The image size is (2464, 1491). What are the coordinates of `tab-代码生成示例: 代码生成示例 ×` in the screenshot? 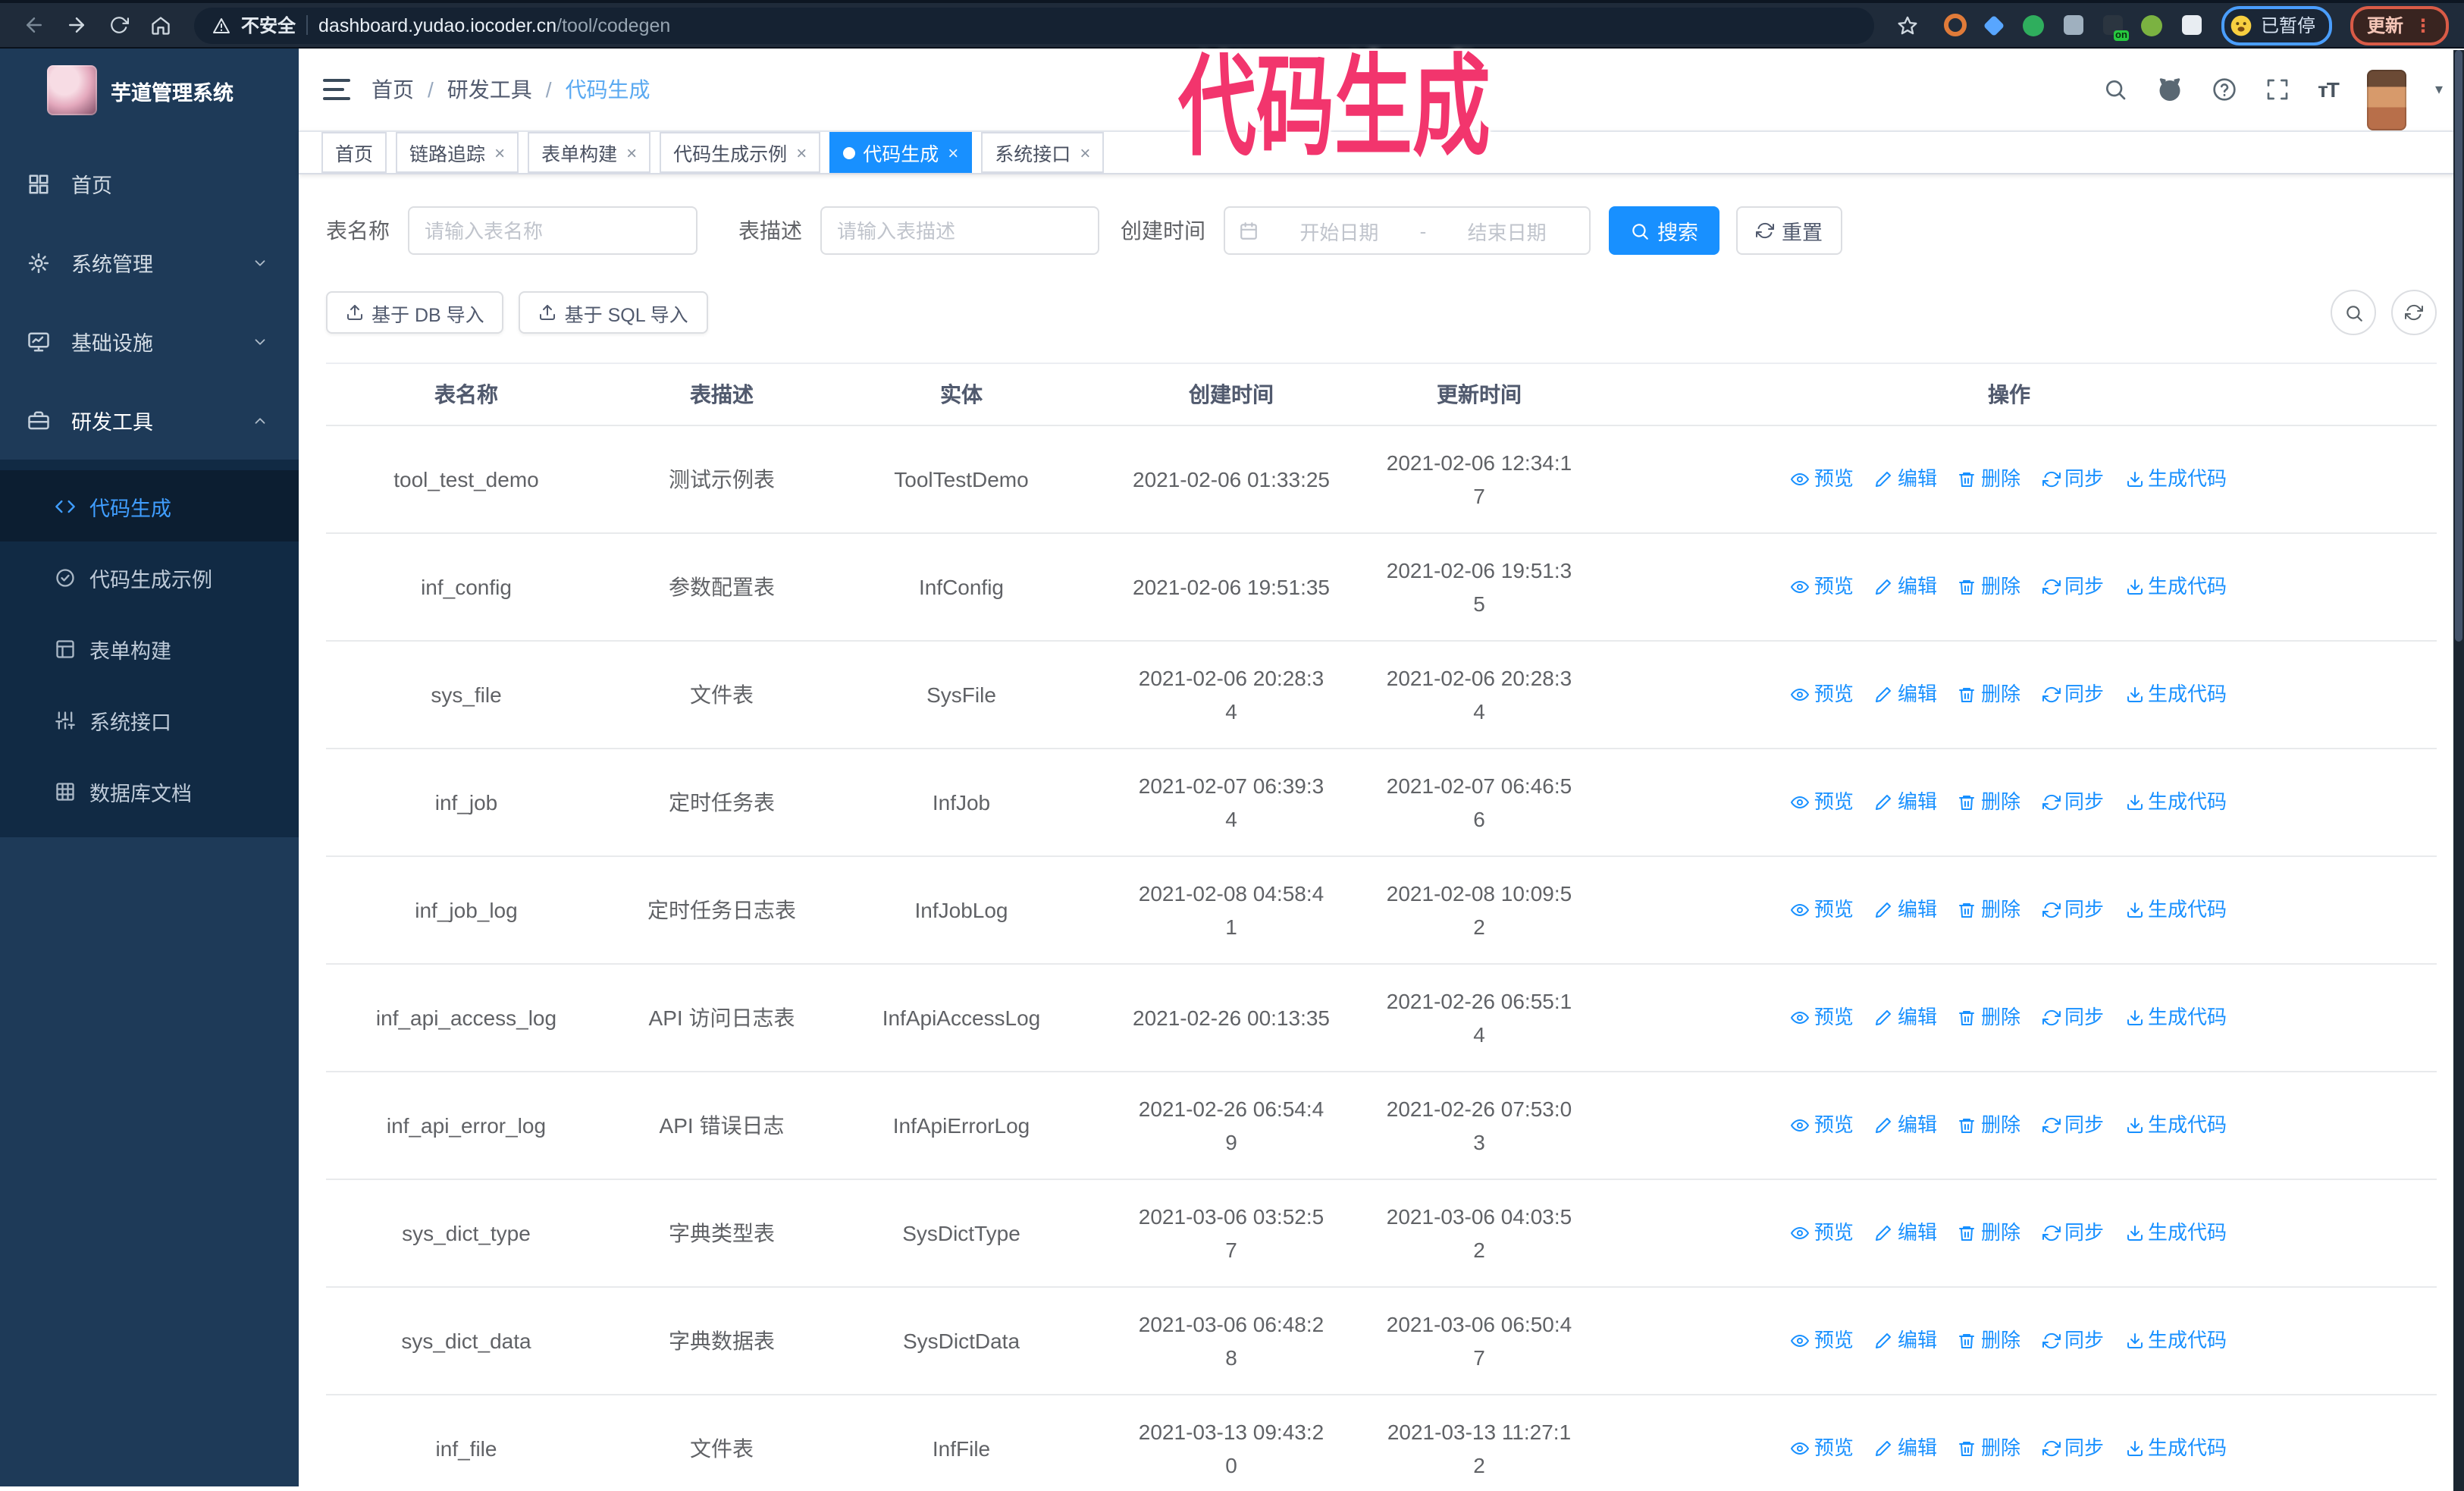 It's located at (740, 152).